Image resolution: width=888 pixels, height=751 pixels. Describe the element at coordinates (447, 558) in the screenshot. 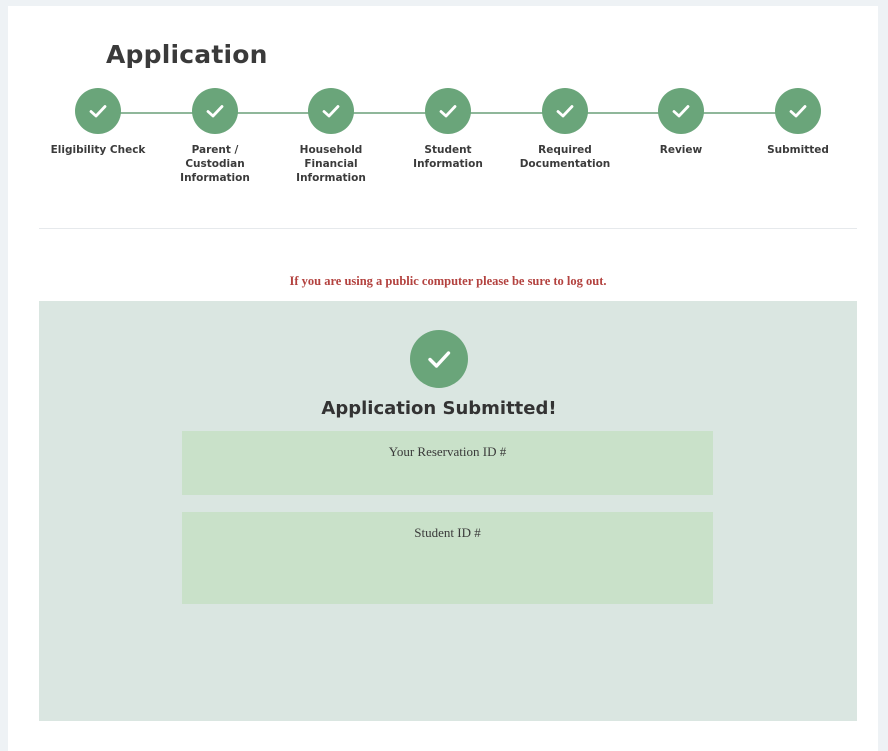

I see `student-id-box: Student ID #` at that location.